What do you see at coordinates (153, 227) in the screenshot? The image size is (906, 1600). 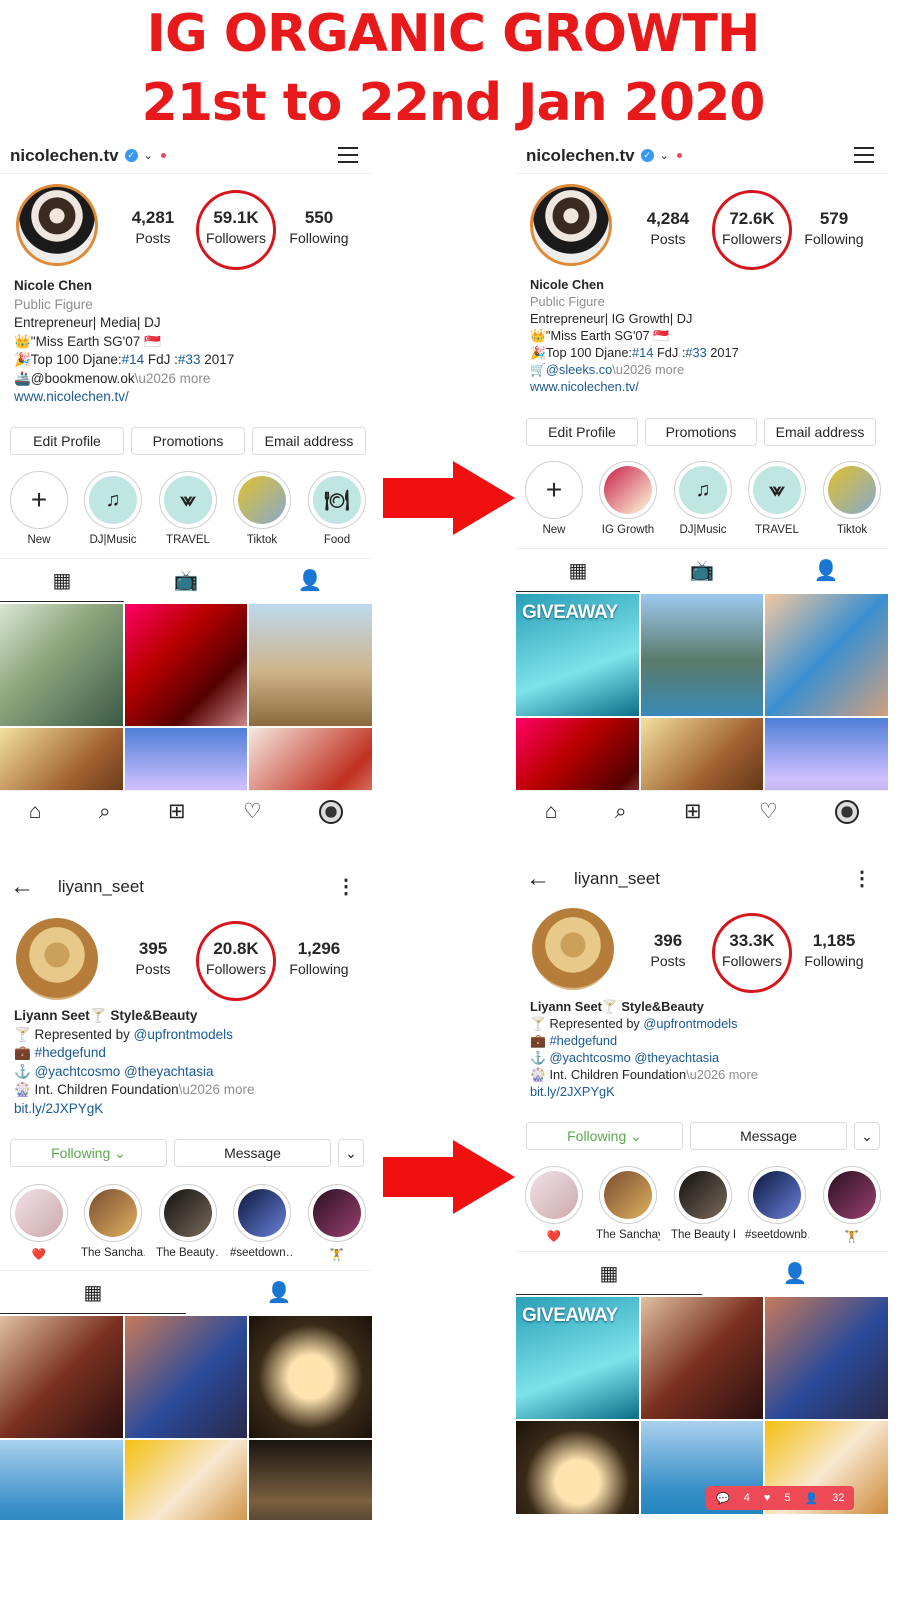 I see `posts-stat: 4,281 Posts` at bounding box center [153, 227].